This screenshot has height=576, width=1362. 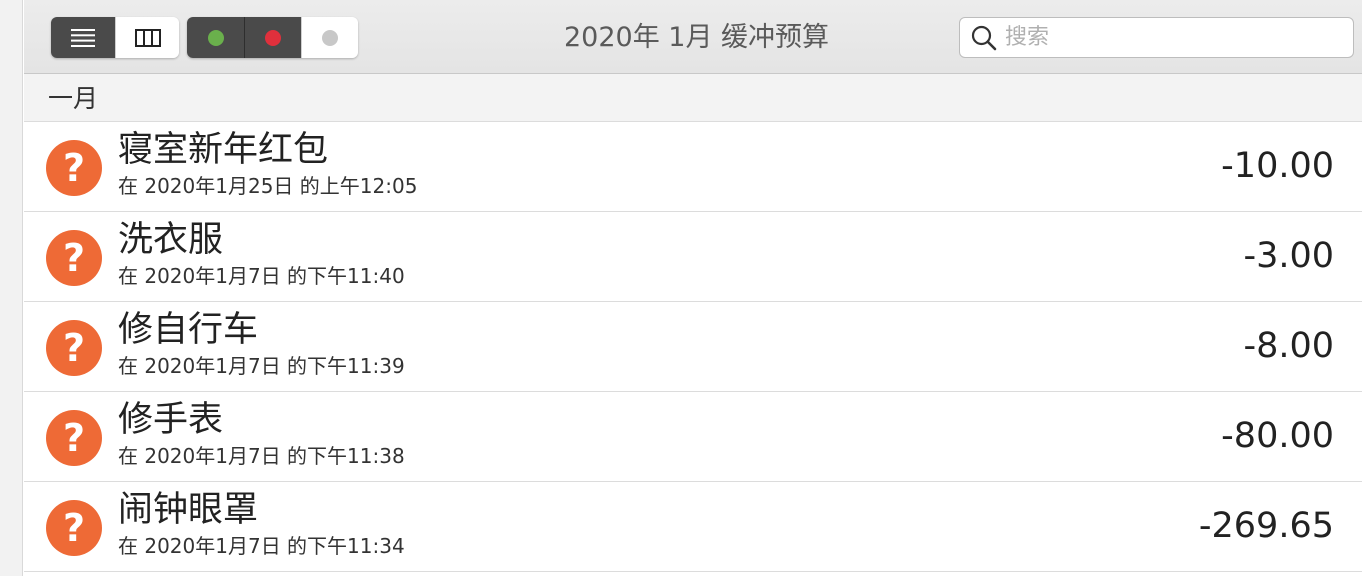 What do you see at coordinates (984, 38) in the screenshot?
I see `search-icon` at bounding box center [984, 38].